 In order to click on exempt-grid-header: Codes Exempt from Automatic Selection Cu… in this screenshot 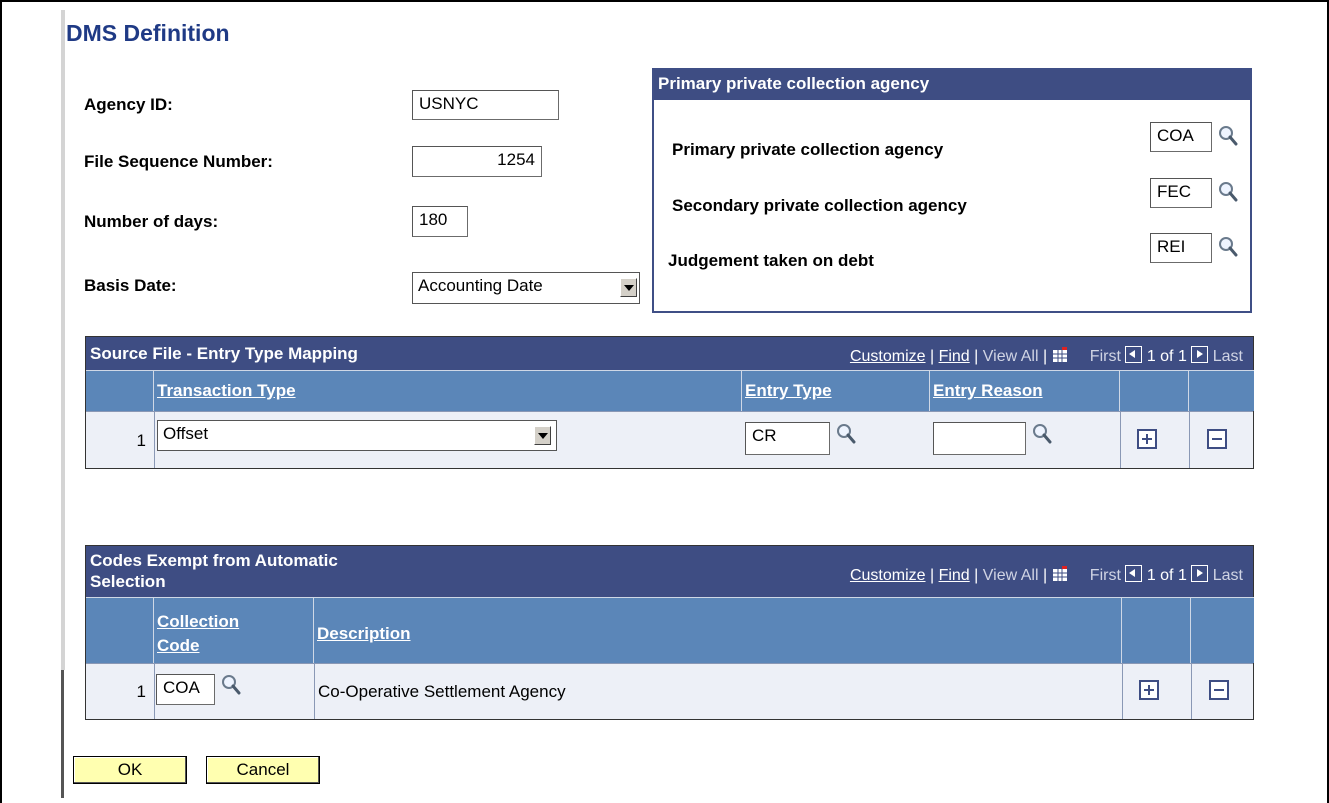, I will do `click(669, 571)`.